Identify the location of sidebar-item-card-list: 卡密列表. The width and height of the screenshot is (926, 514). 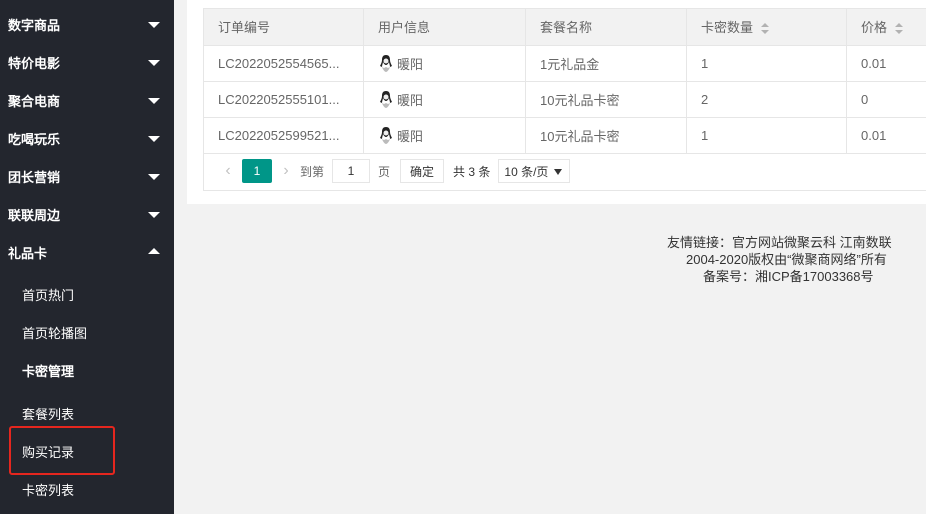
(87, 489).